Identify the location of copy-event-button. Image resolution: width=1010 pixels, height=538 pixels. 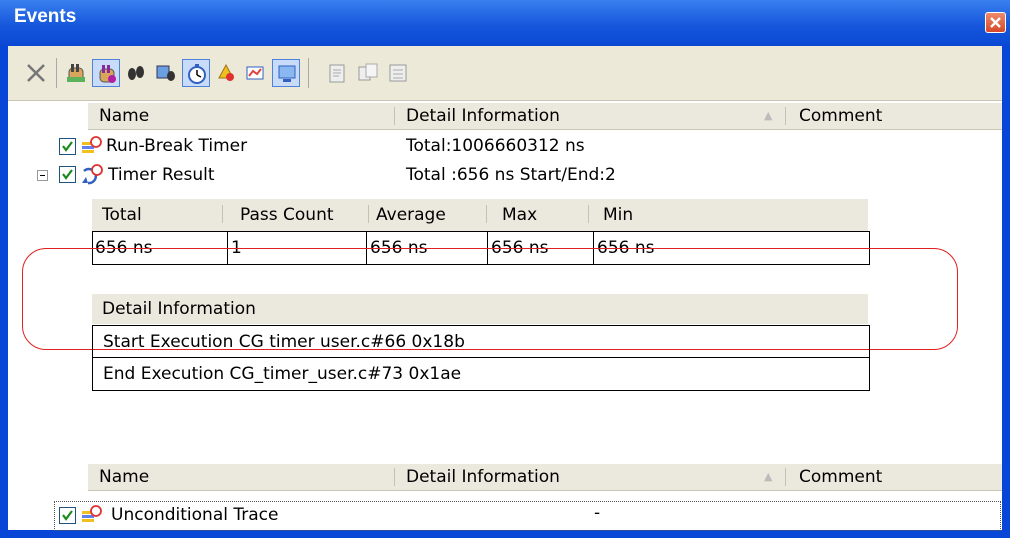
(368, 73).